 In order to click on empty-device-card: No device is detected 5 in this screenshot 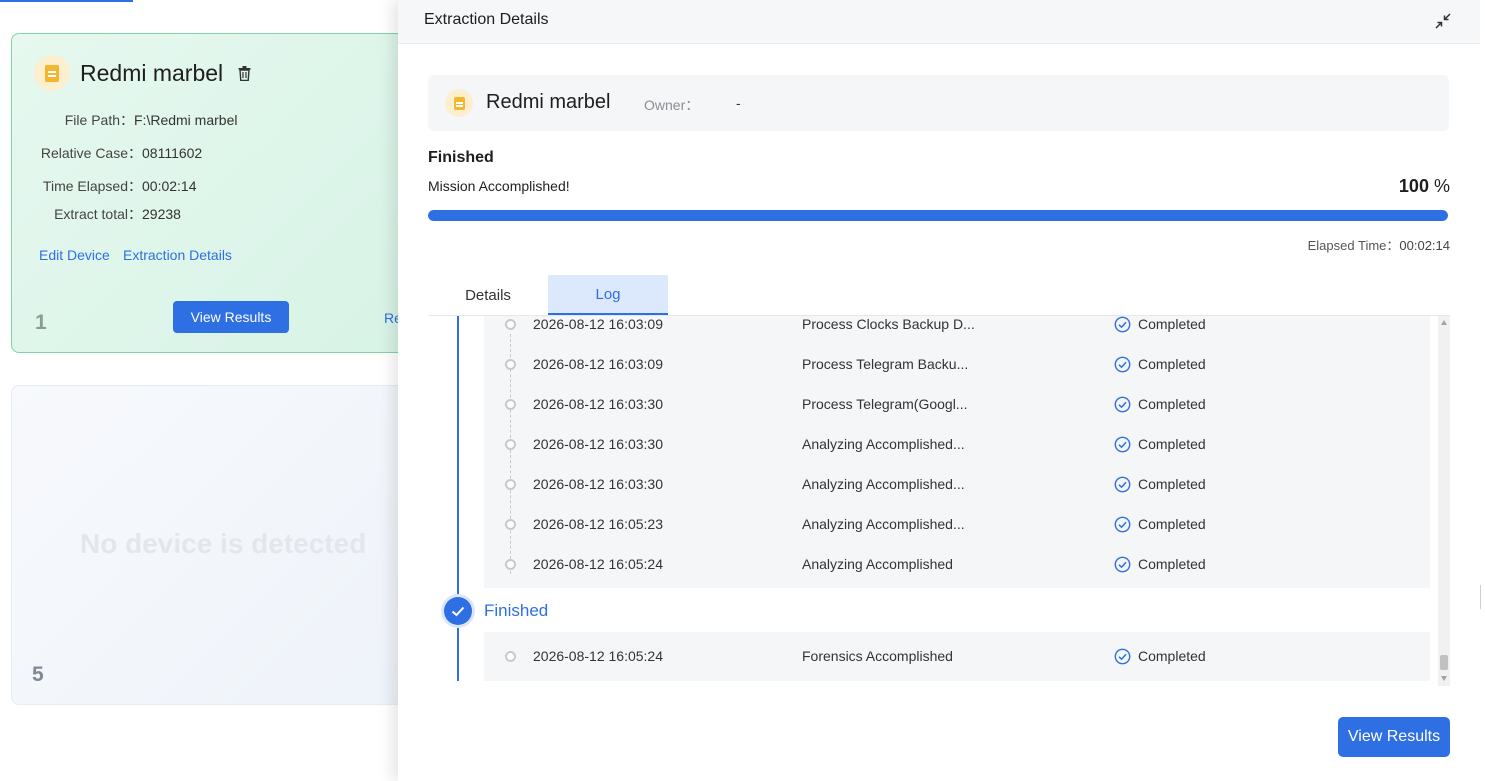, I will do `click(221, 545)`.